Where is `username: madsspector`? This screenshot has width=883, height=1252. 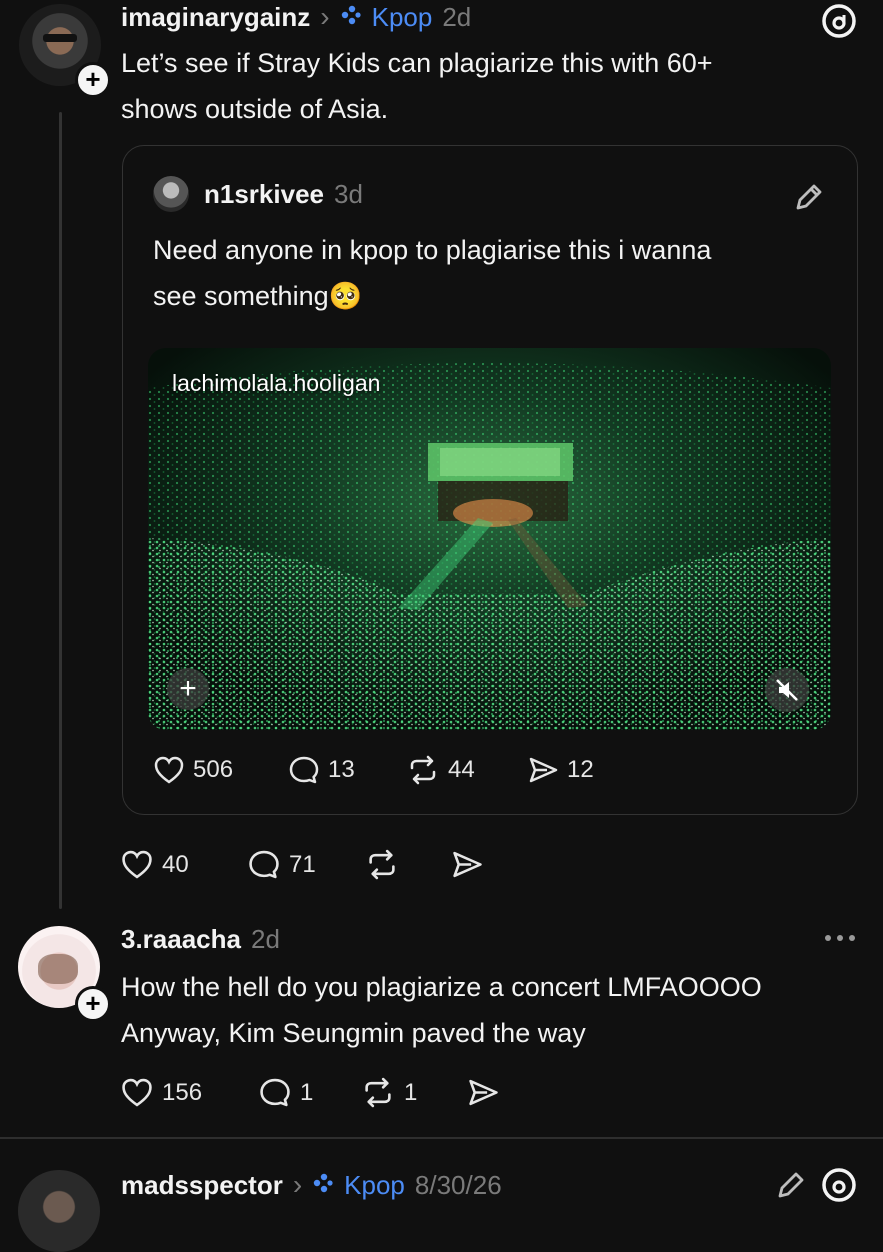 username: madsspector is located at coordinates (202, 1185).